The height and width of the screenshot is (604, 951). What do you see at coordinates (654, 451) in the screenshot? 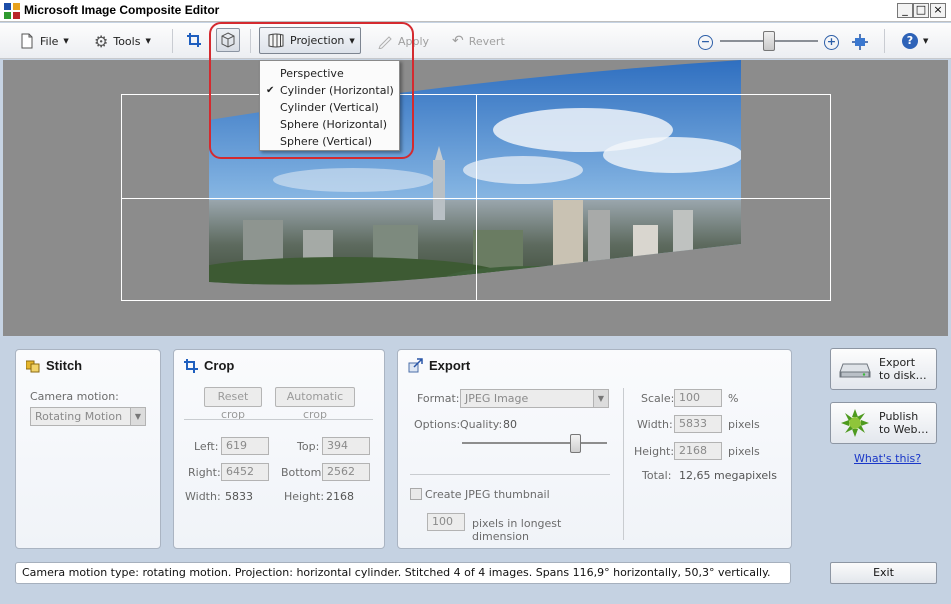
I see `export-height-label: Height:` at bounding box center [654, 451].